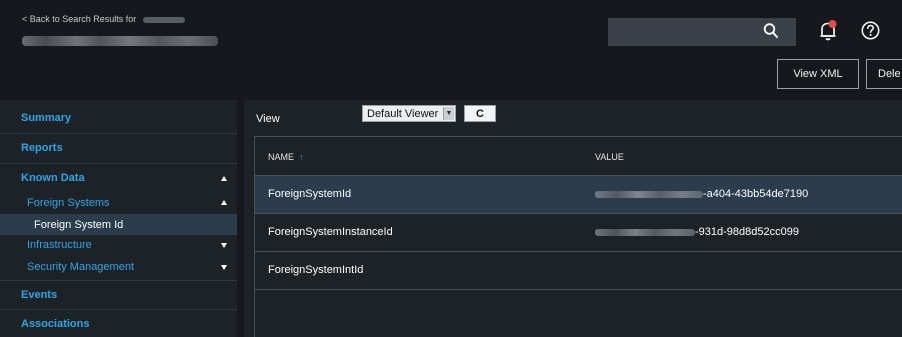 This screenshot has width=902, height=337. I want to click on sidebar-item-security-management: Security Management, so click(118, 267).